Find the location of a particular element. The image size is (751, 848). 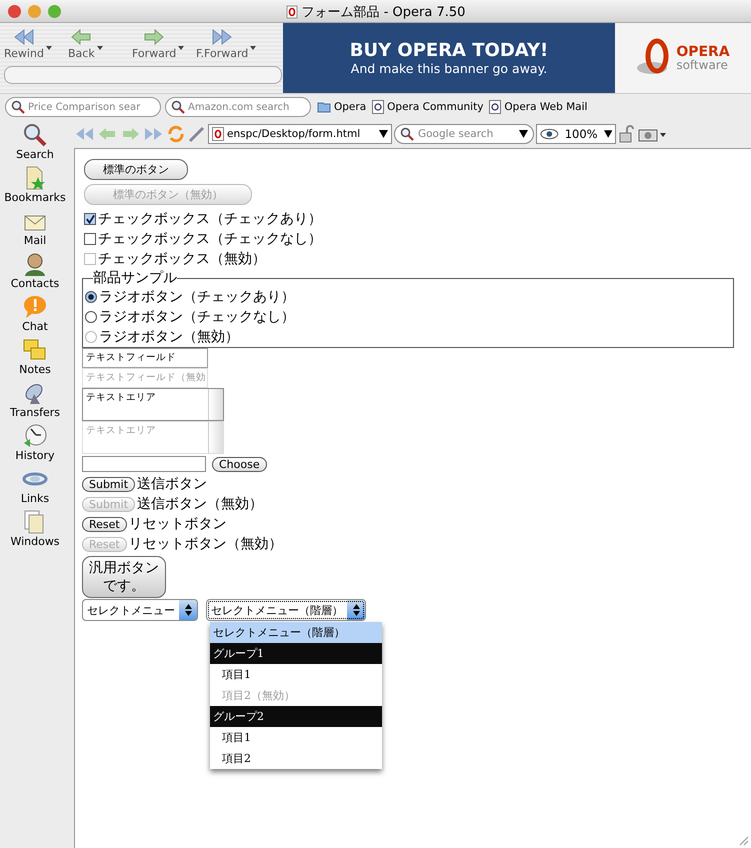

sidebar-item: Search is located at coordinates (35, 143).